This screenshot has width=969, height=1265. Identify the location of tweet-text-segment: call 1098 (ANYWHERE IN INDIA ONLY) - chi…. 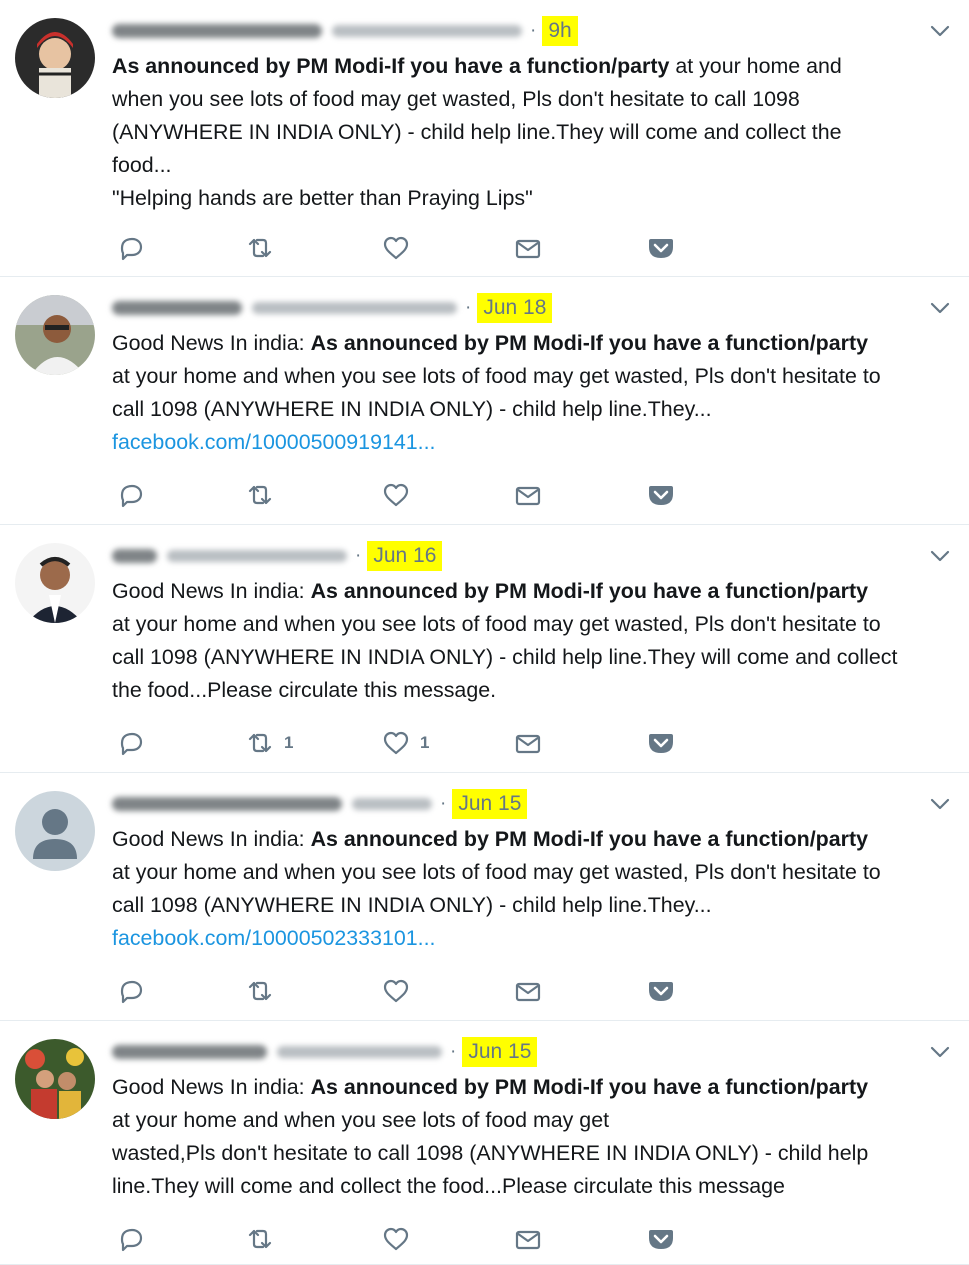
(505, 657).